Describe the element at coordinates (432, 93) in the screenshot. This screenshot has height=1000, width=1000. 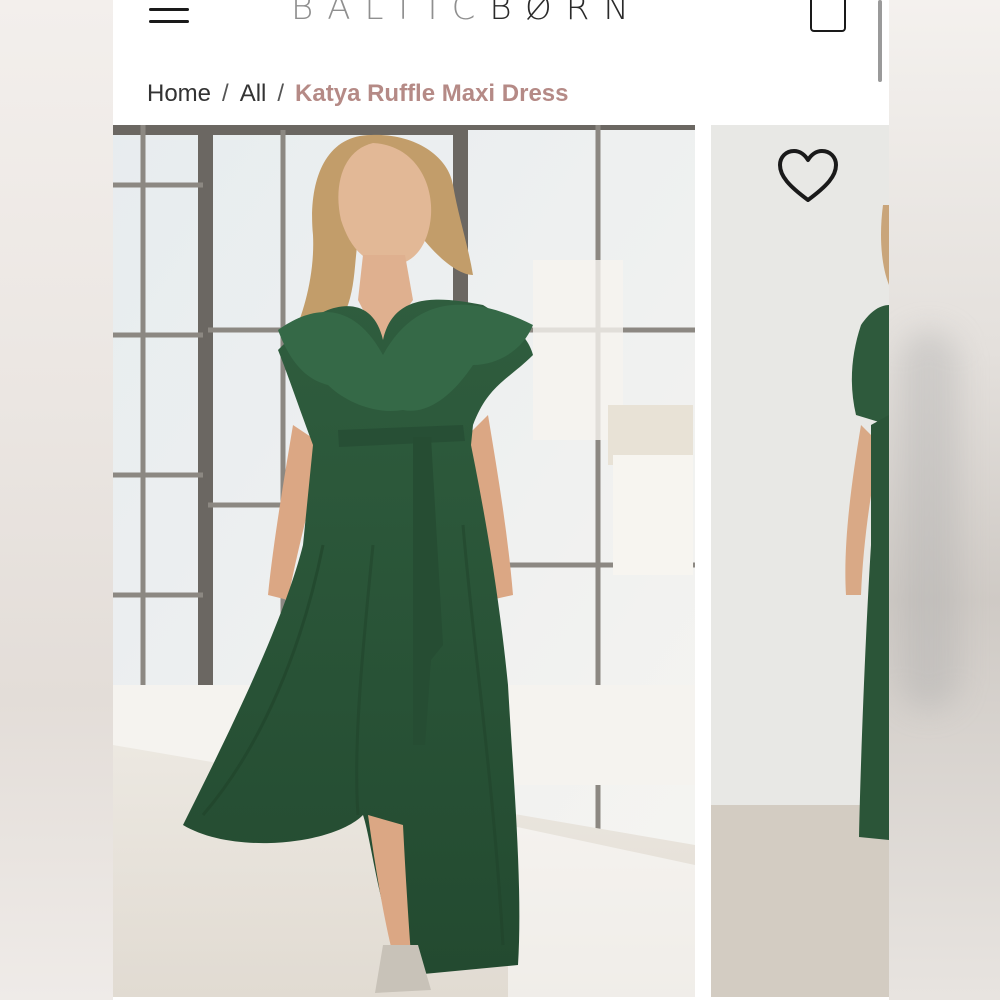
I see `breadcrumb-current-page: Katya Ruffle Maxi Dress` at that location.